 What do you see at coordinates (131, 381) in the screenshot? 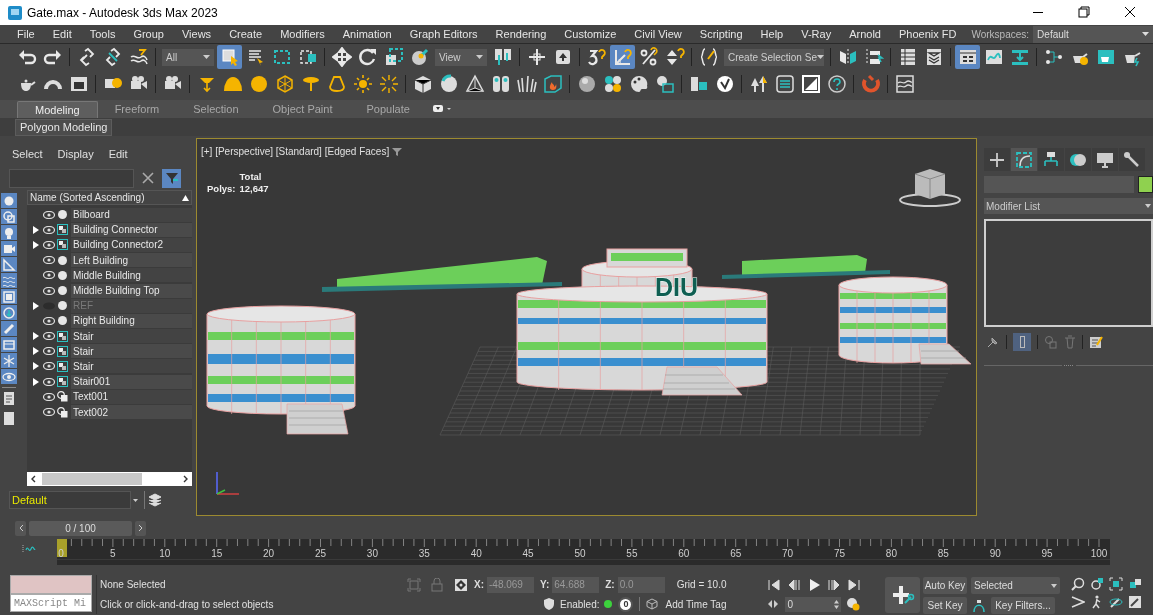
I see `object-name: Stair001` at bounding box center [131, 381].